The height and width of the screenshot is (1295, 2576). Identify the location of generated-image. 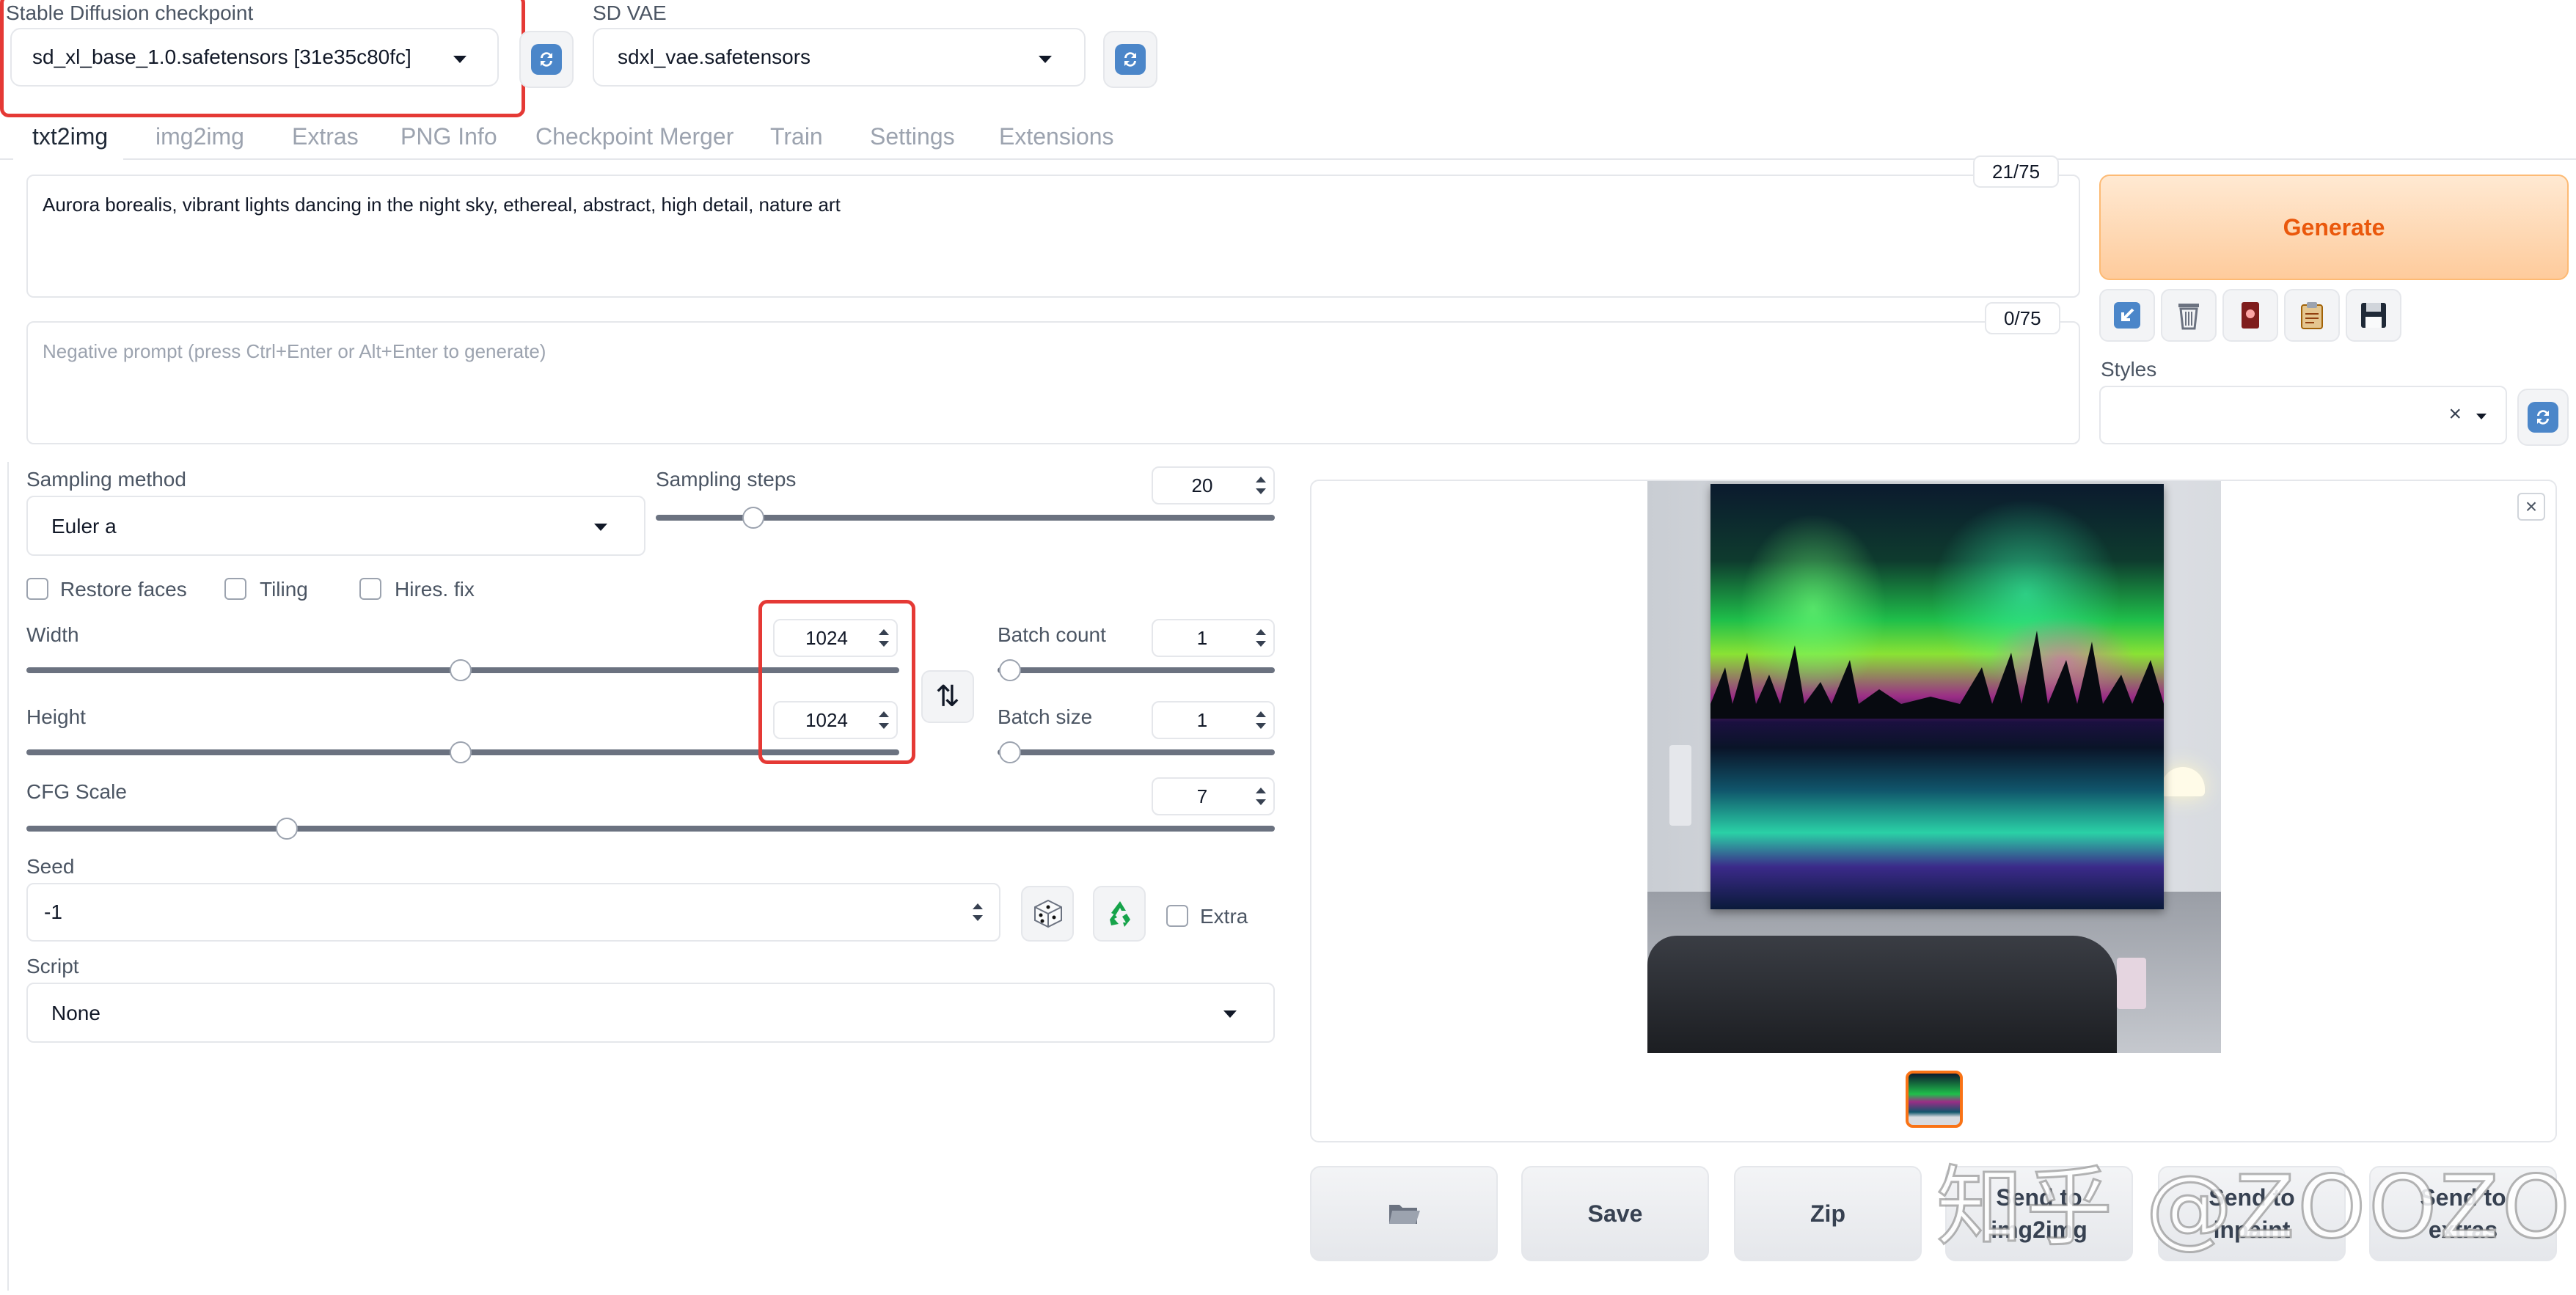
(1934, 767).